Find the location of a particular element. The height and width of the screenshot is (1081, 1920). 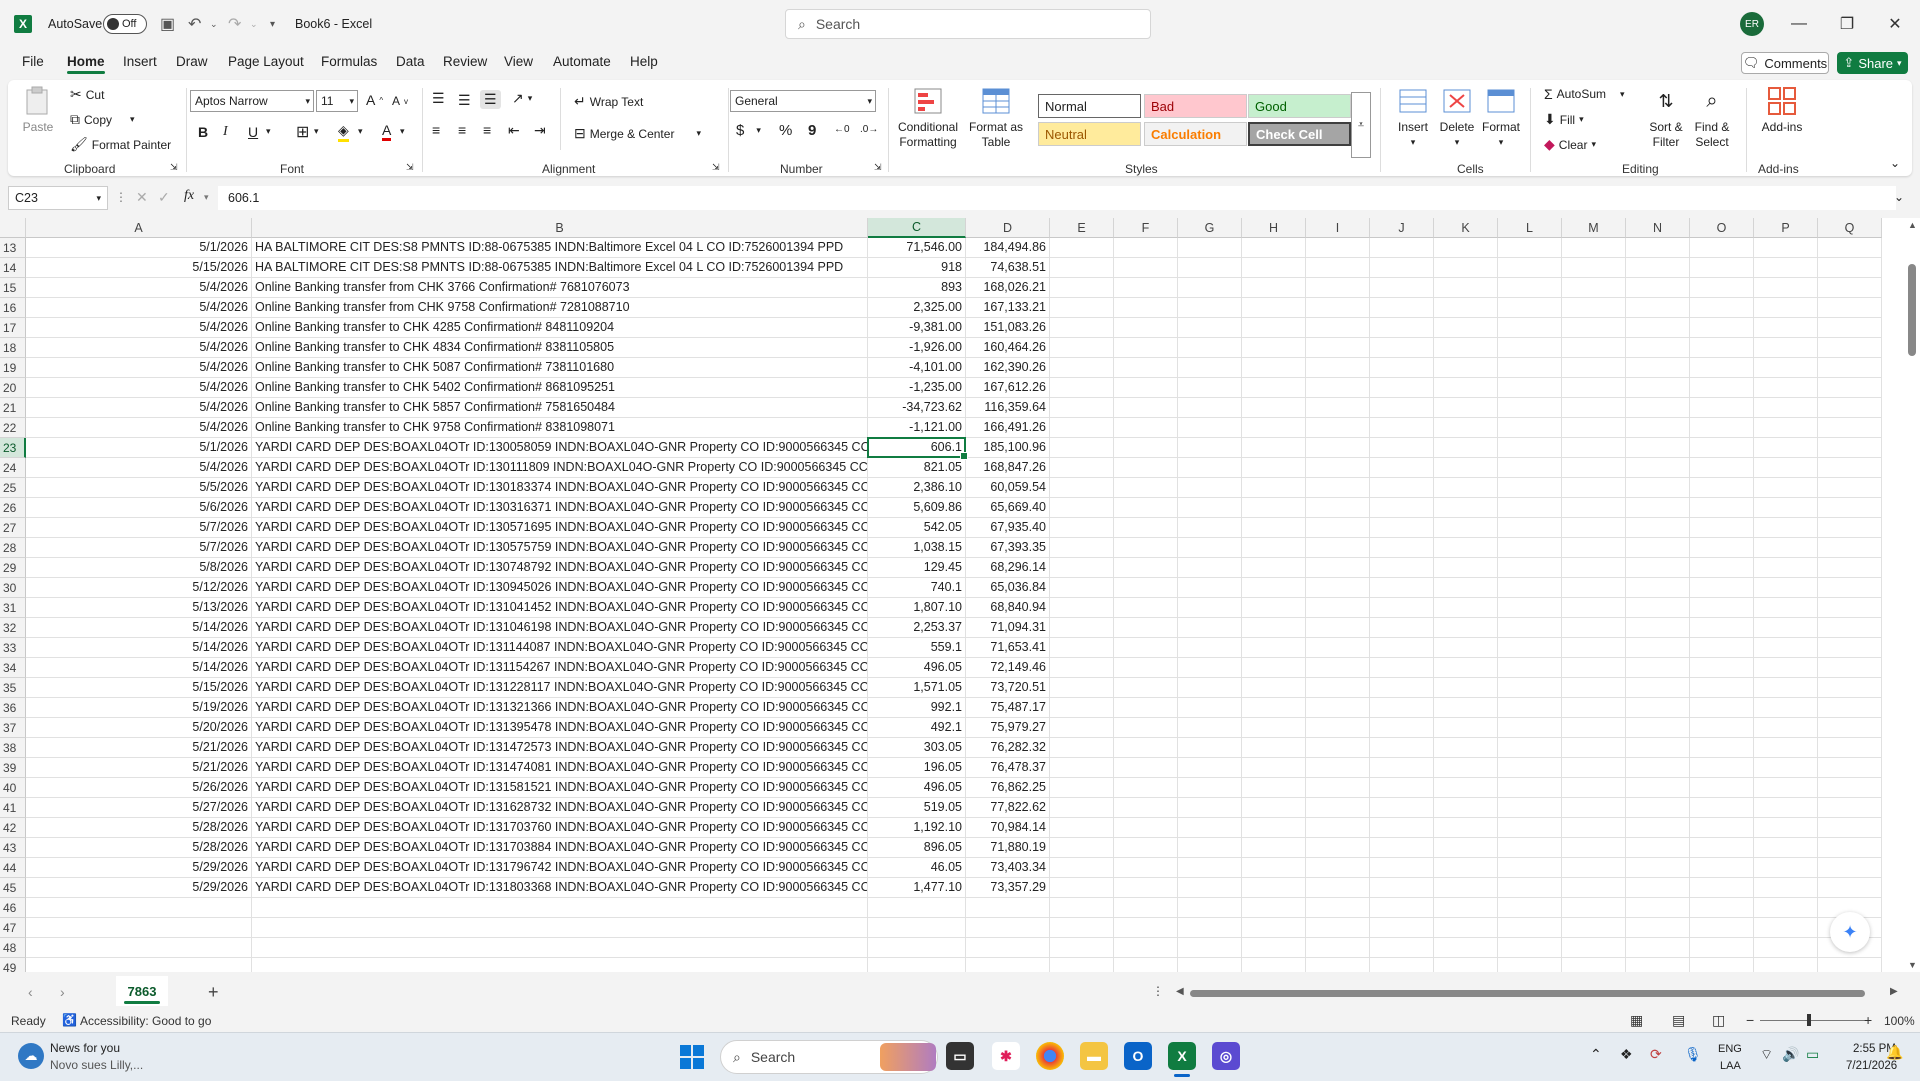

cell-m16 is located at coordinates (1594, 308).